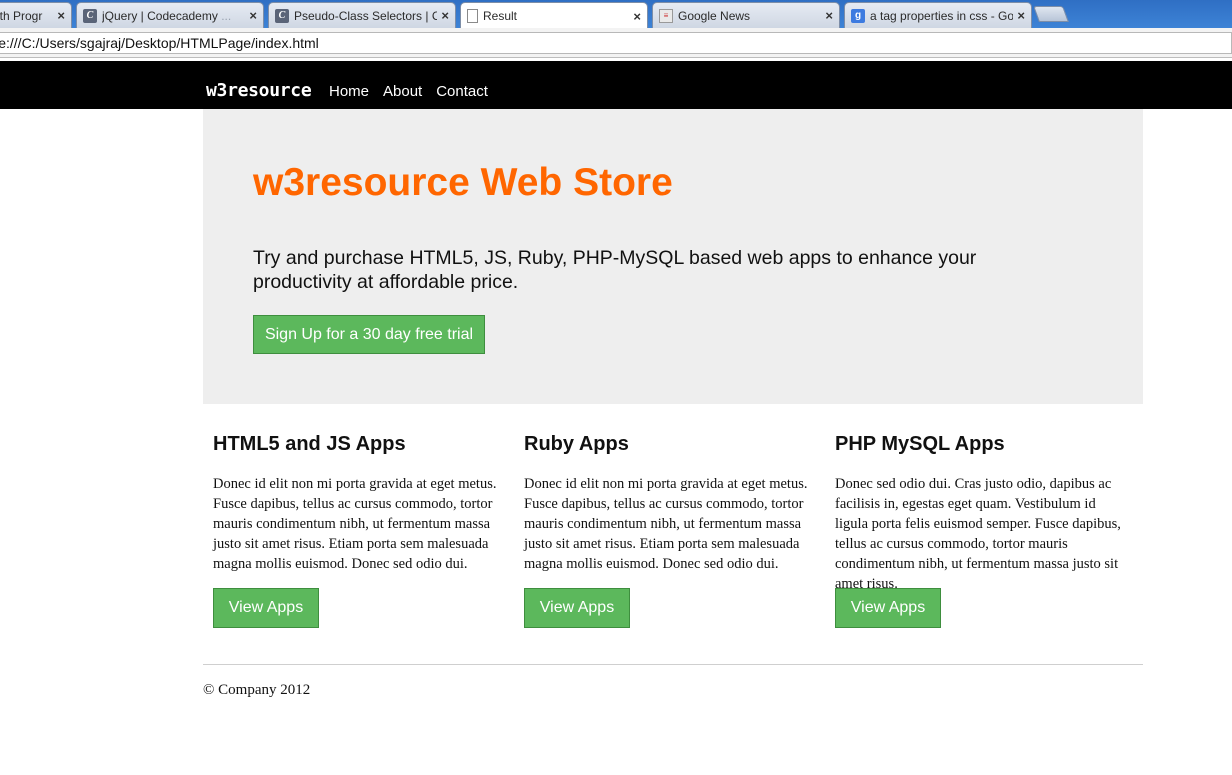  I want to click on tab-title: a tag properties in css - Go, so click(942, 15).